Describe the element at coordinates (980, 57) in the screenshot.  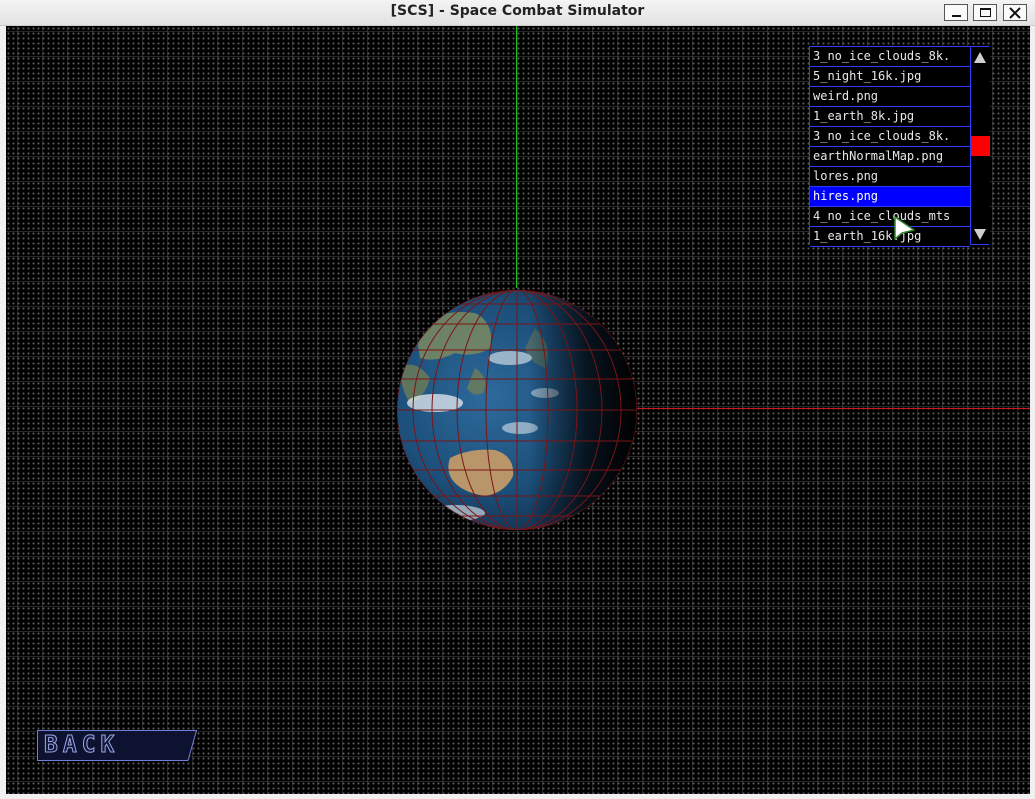
I see `triangle-up-icon` at that location.